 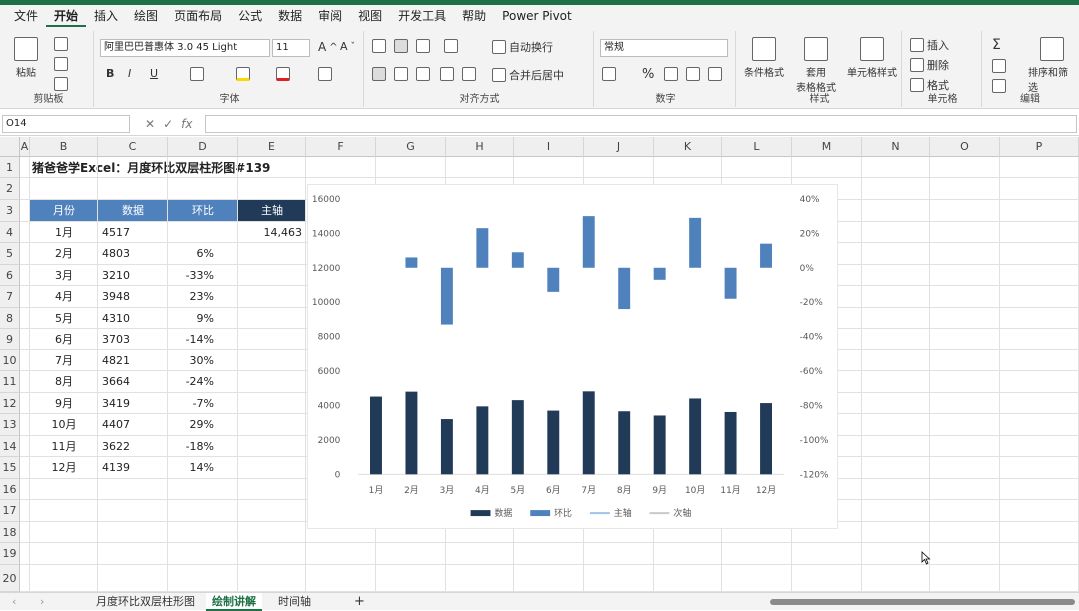 I want to click on row-header-17: 17, so click(x=10, y=511).